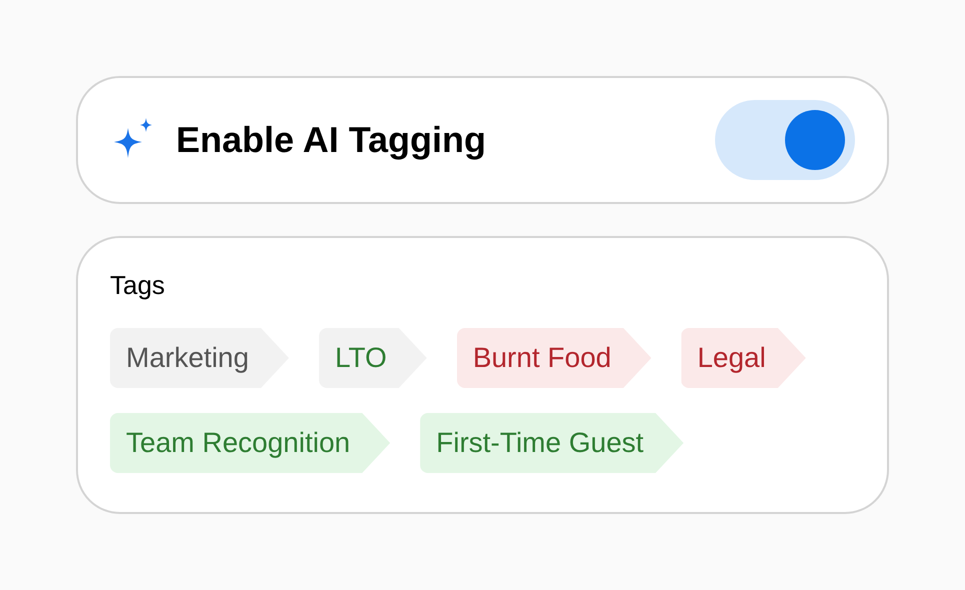 The width and height of the screenshot is (965, 590). I want to click on tag: Marketing, so click(199, 358).